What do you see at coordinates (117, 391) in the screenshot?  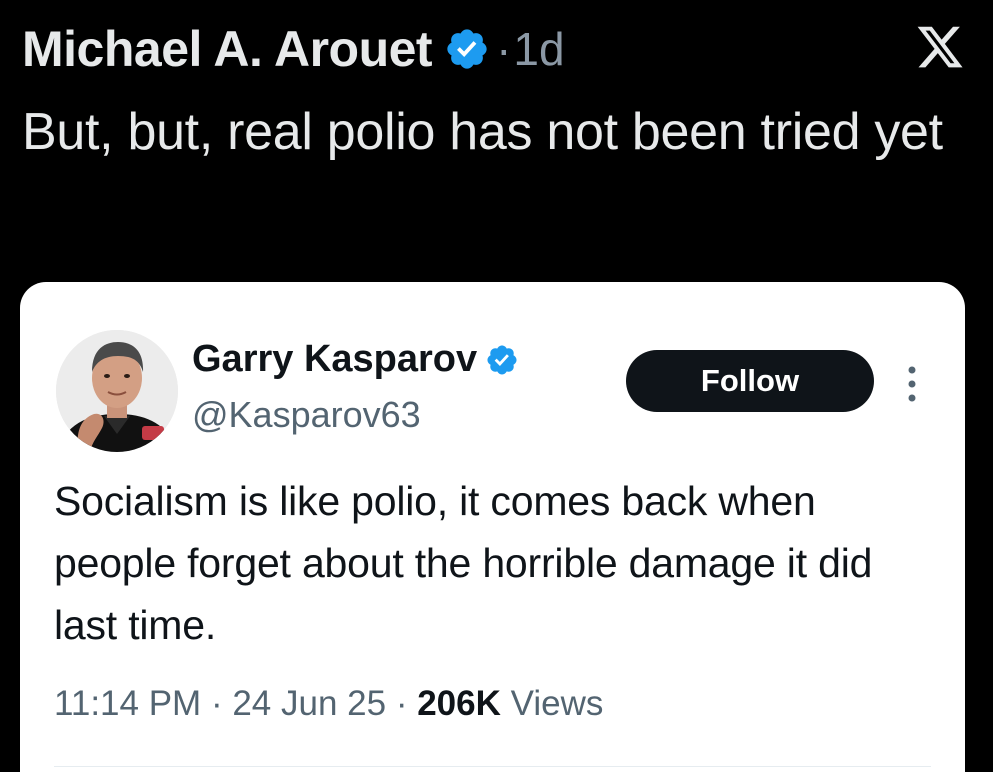 I see `profile-photo-avatar` at bounding box center [117, 391].